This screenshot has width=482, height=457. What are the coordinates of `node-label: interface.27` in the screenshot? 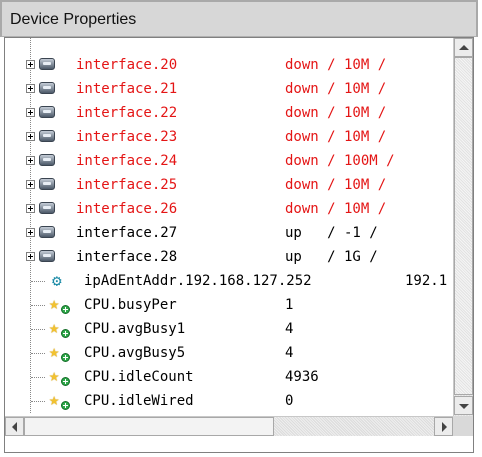 It's located at (127, 233).